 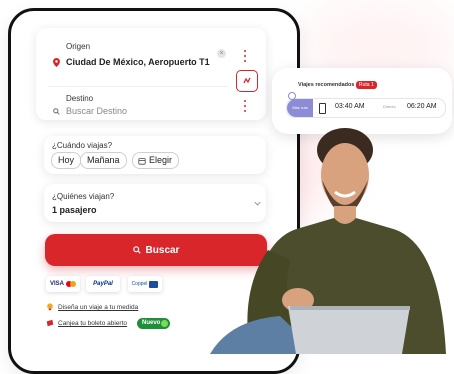 I want to click on swap-icon, so click(x=247, y=80).